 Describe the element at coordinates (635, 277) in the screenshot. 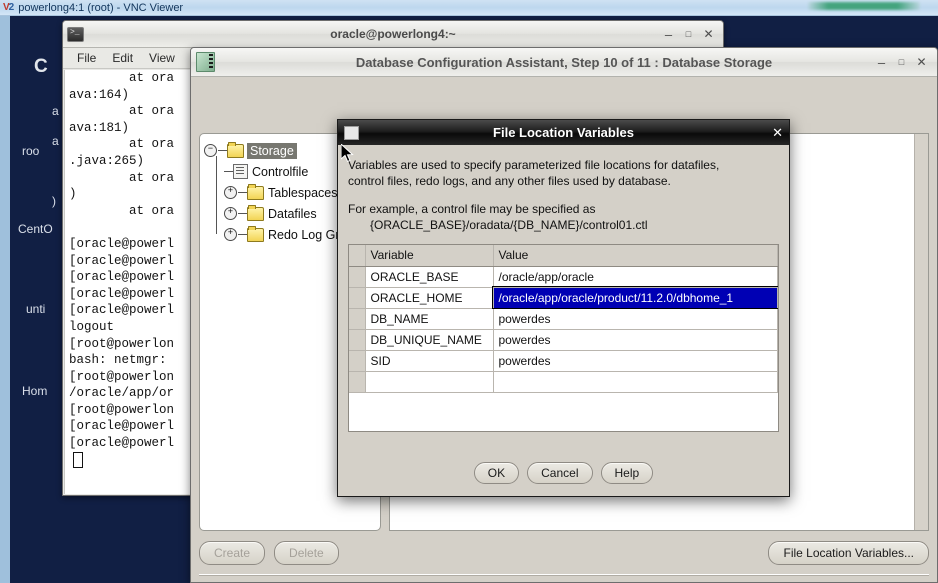

I see `cell-value: /oracle/app/oracle` at that location.